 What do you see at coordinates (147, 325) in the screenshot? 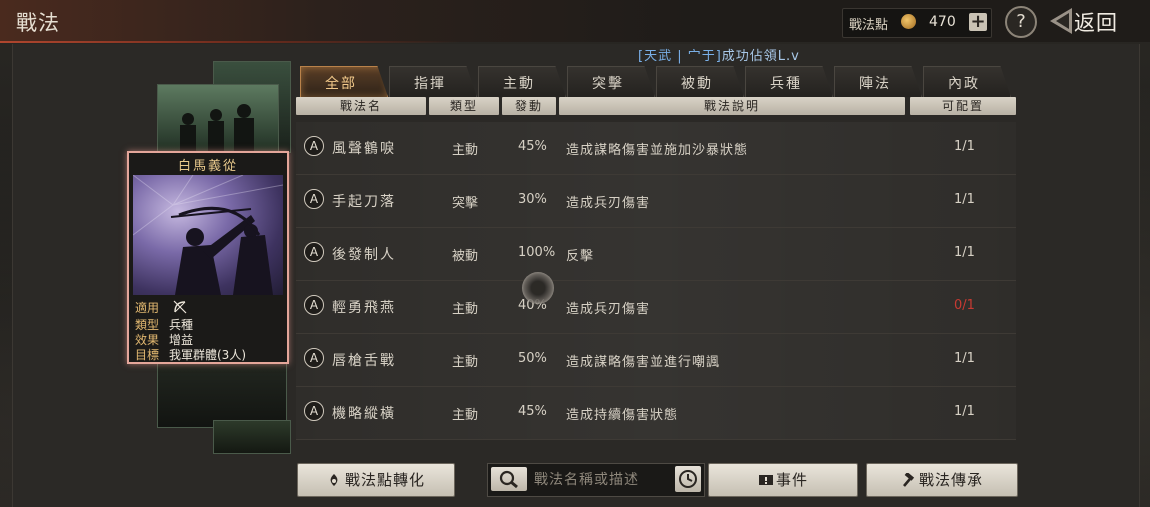
I see `info-key: 類型` at bounding box center [147, 325].